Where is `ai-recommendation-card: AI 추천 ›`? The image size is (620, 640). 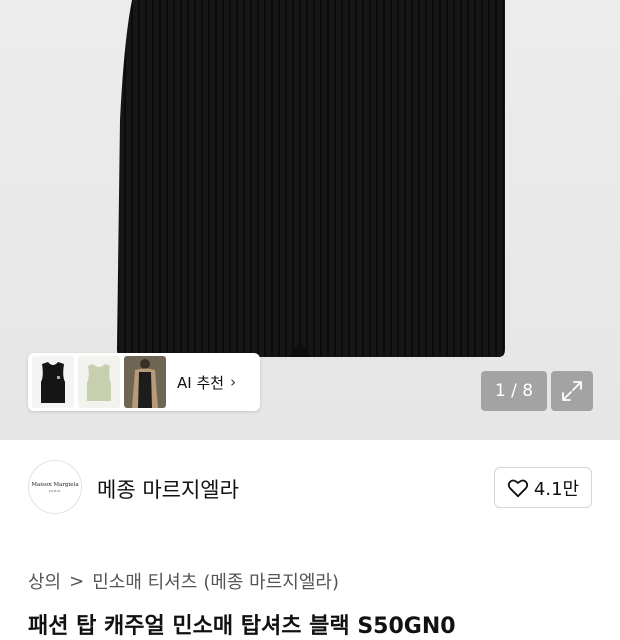
ai-recommendation-card: AI 추천 › is located at coordinates (144, 382).